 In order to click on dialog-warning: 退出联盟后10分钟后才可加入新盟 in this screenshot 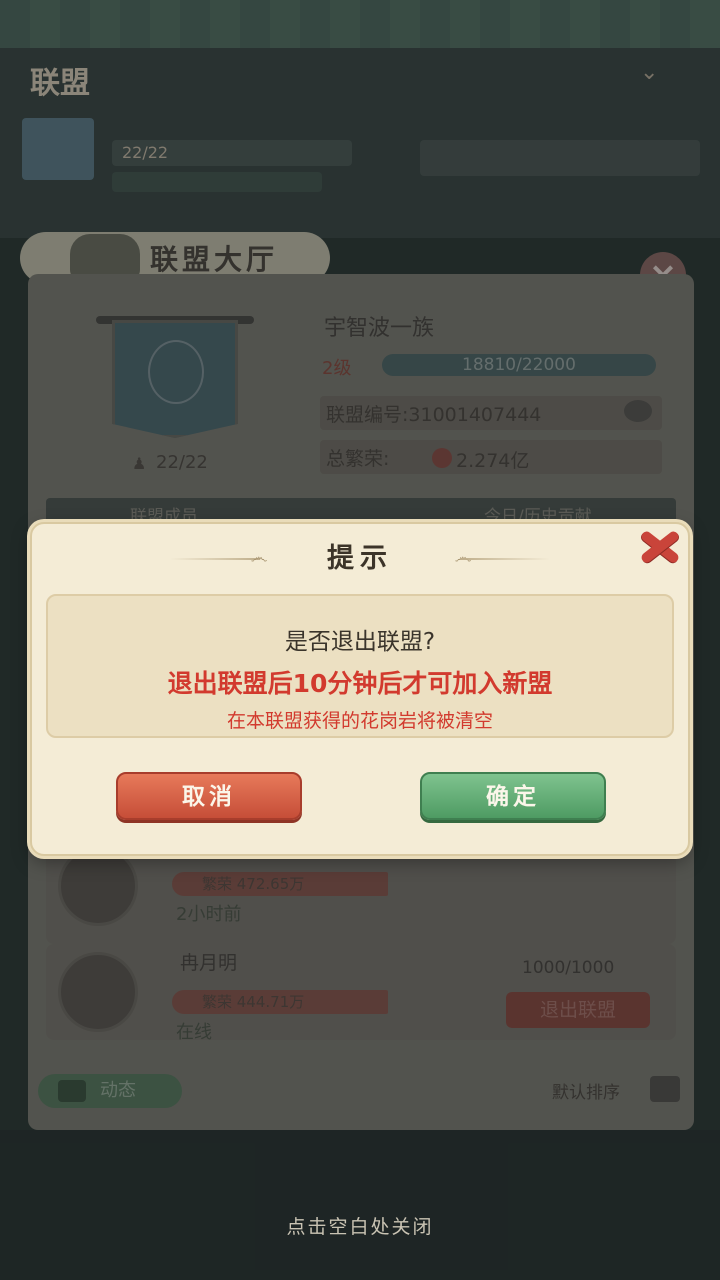, I will do `click(360, 683)`.